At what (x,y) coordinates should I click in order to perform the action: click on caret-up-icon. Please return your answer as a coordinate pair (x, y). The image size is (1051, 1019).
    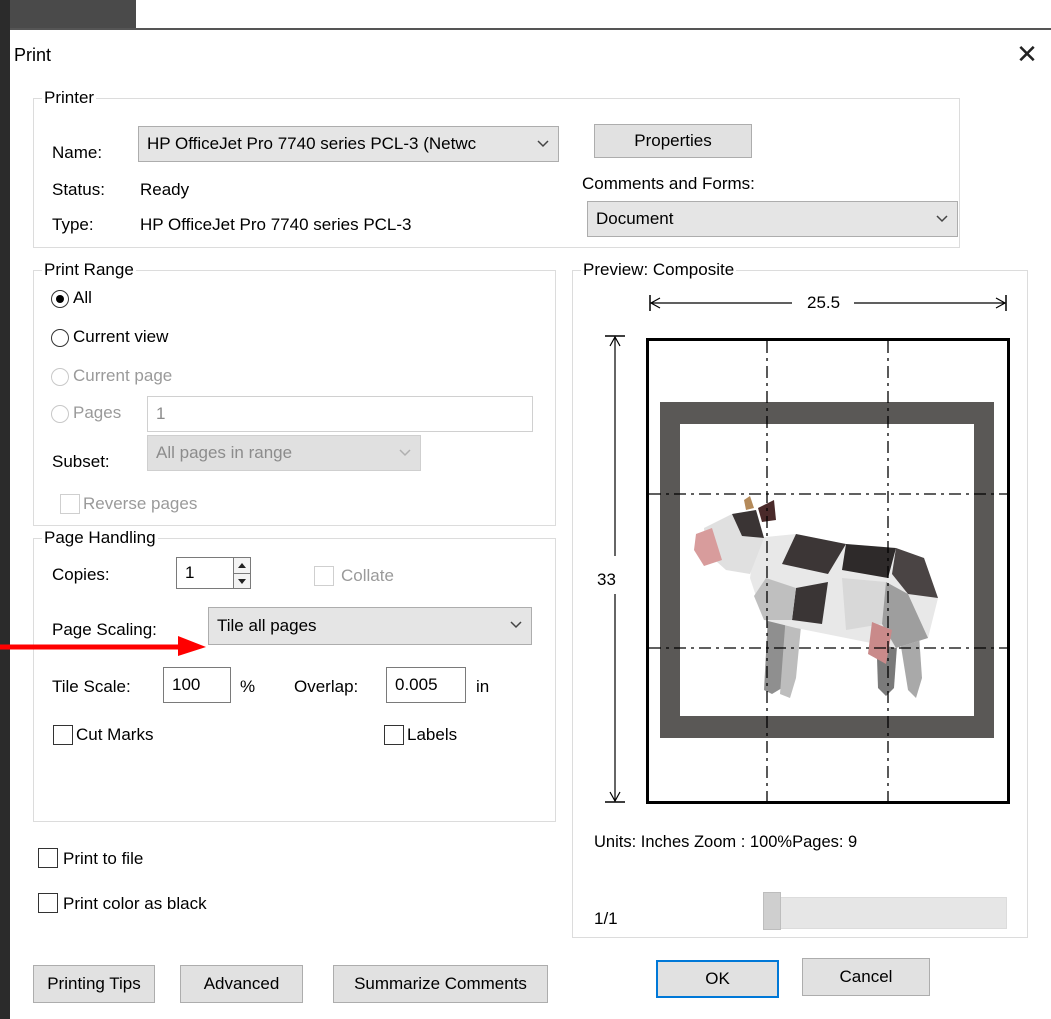
    Looking at the image, I should click on (242, 565).